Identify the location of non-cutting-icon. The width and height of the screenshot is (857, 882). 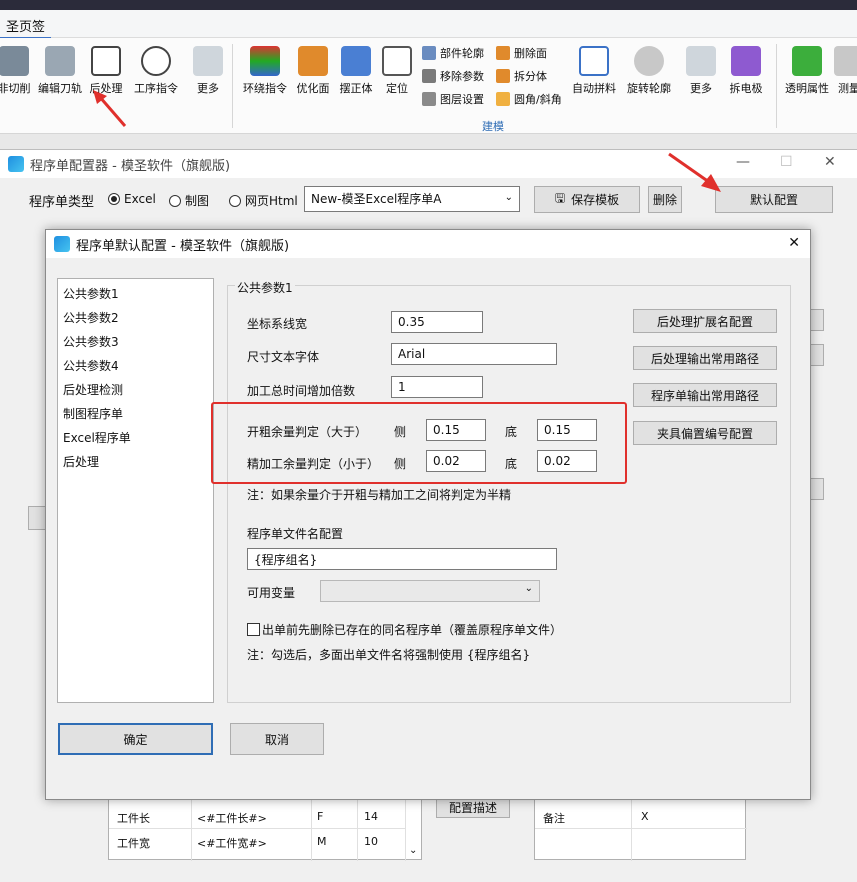
(14, 61).